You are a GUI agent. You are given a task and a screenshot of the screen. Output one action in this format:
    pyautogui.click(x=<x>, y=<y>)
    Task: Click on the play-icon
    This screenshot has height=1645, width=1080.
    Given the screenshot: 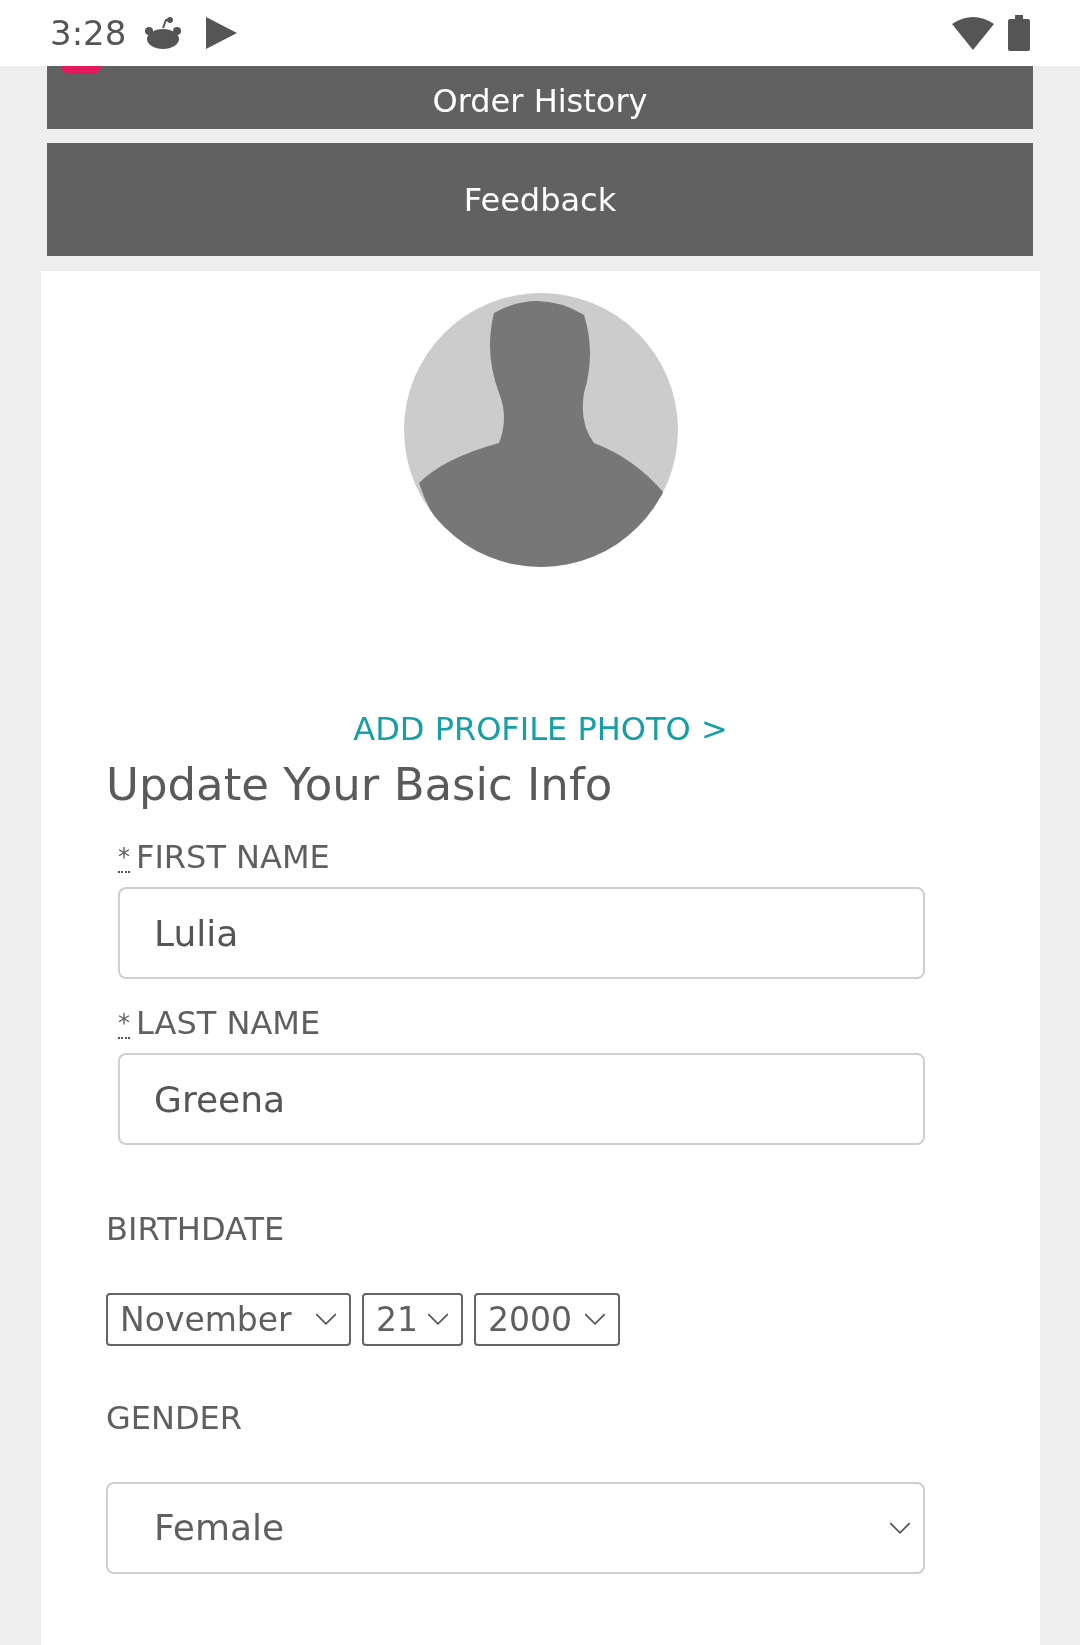 What is the action you would take?
    pyautogui.click(x=221, y=33)
    